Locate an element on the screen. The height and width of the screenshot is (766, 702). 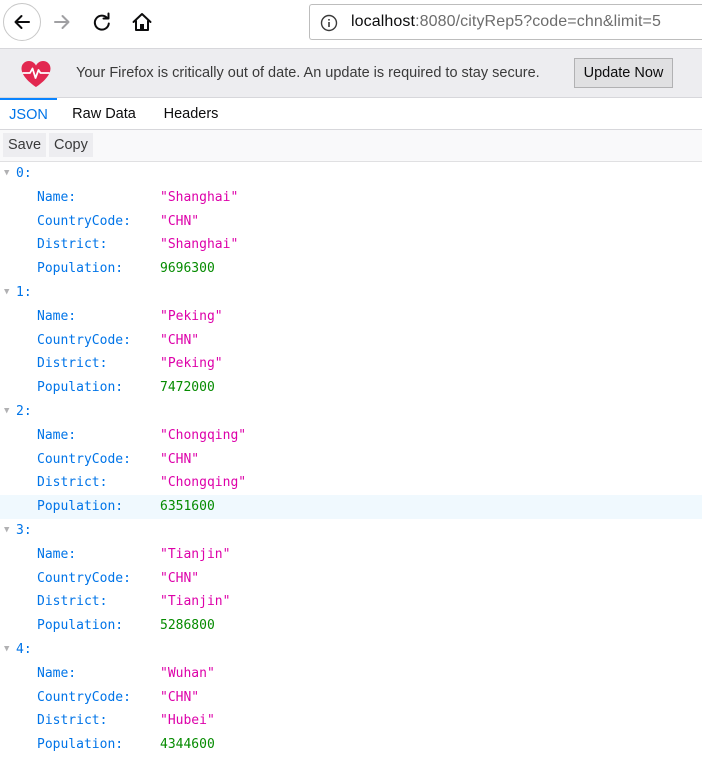
forward-arrow-icon is located at coordinates (62, 22).